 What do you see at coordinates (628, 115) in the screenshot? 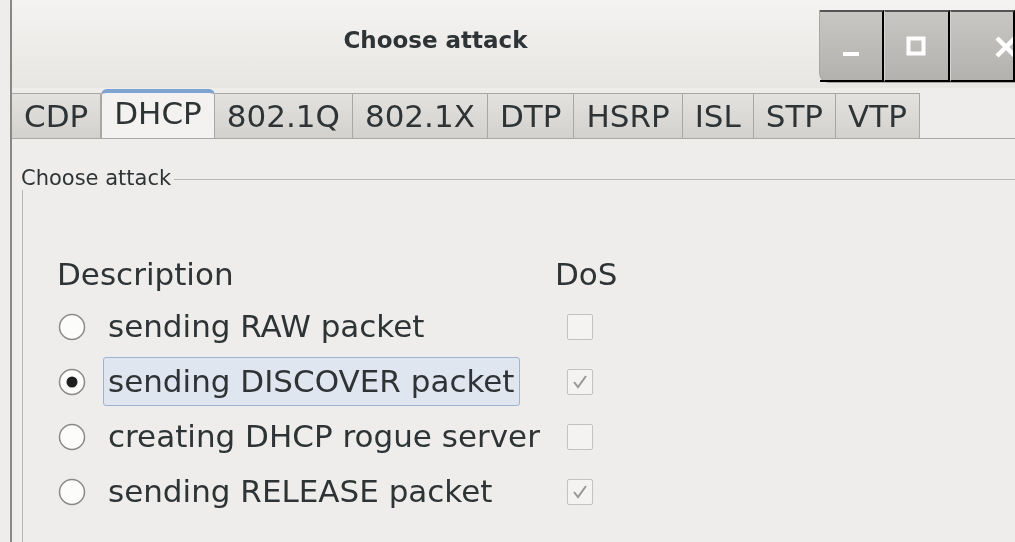
I see `tab: HSRP` at bounding box center [628, 115].